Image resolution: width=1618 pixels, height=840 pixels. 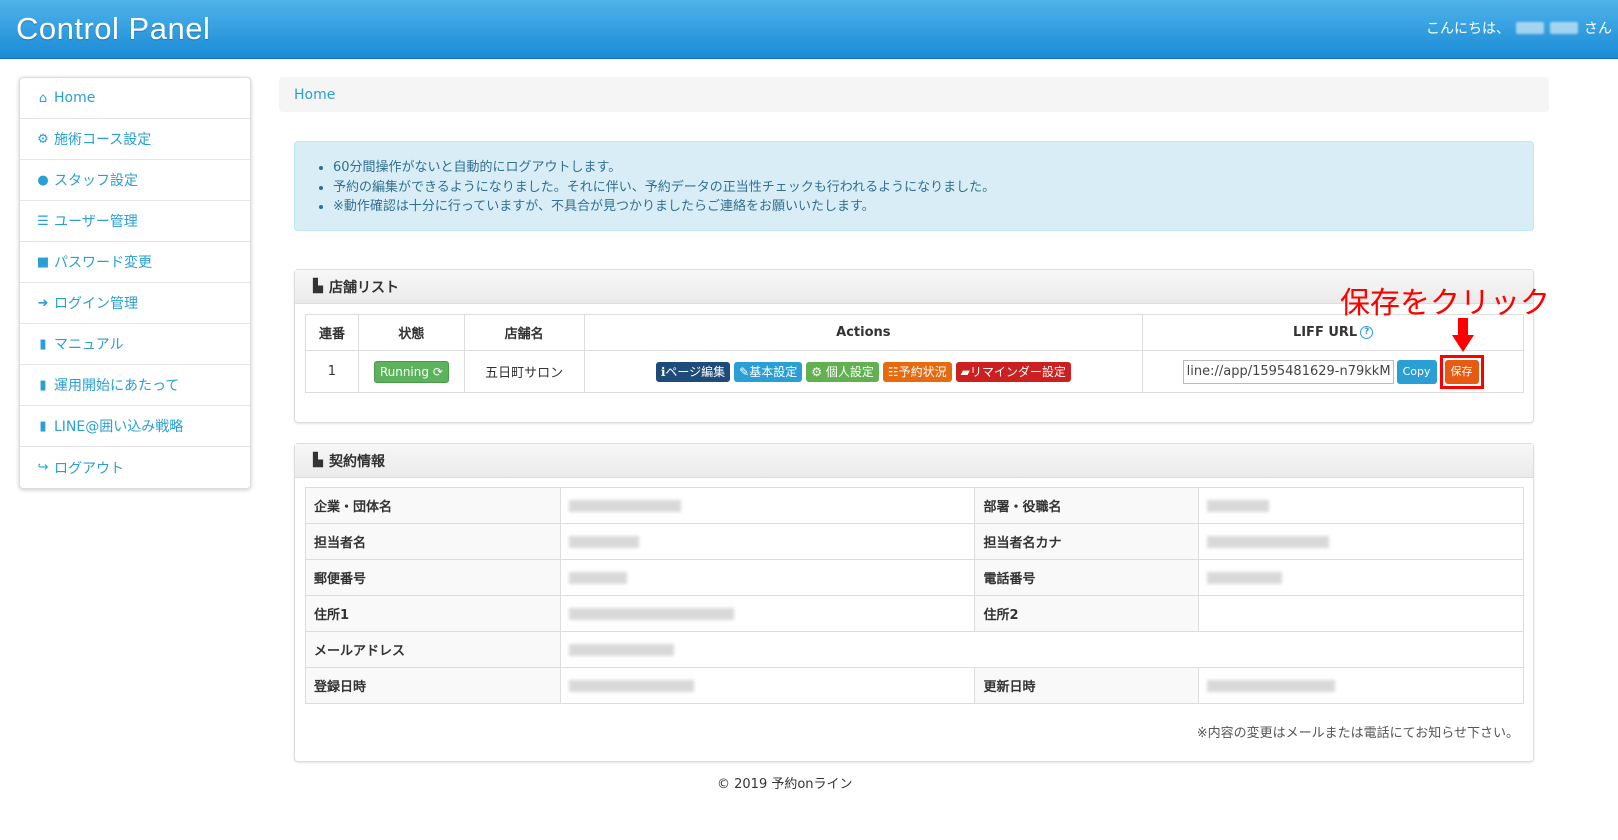 I want to click on question-circle-icon: ?, so click(x=1367, y=332).